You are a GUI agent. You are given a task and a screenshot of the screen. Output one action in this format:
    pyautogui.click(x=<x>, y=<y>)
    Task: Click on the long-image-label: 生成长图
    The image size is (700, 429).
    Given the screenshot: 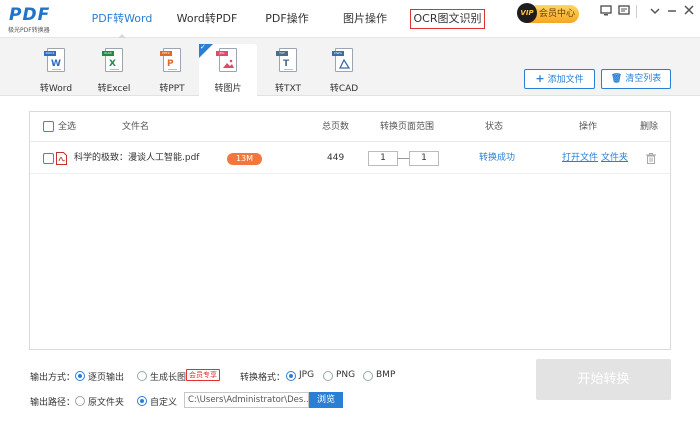 What is the action you would take?
    pyautogui.click(x=168, y=378)
    